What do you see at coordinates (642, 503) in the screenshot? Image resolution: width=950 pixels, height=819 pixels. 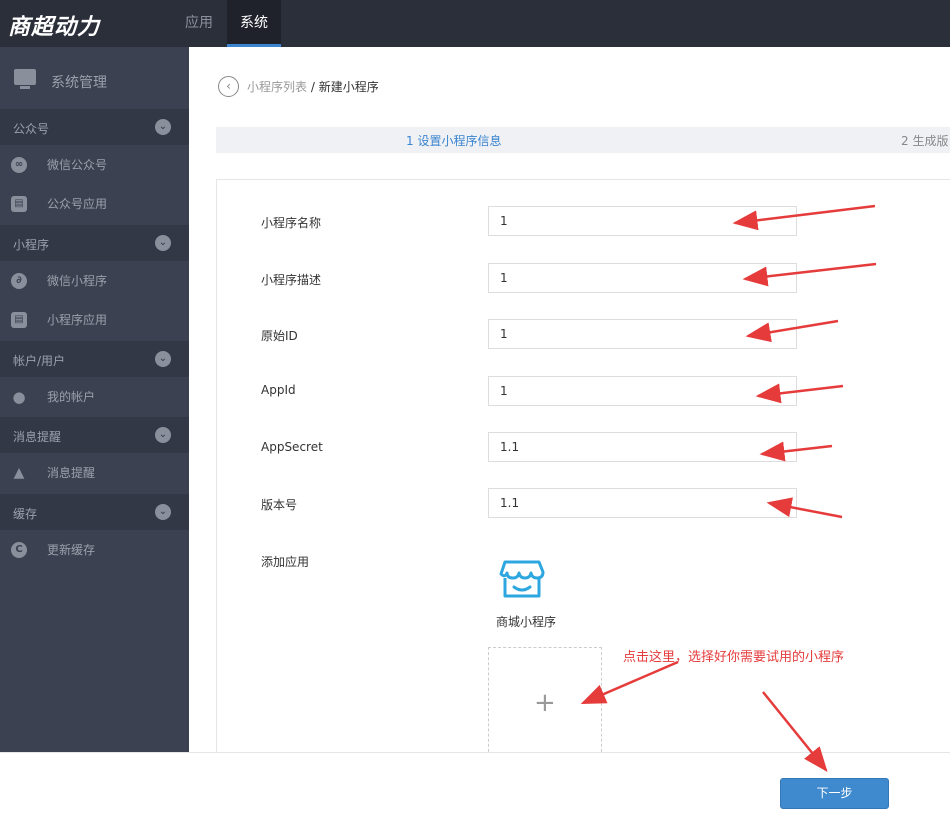 I see `version-input` at bounding box center [642, 503].